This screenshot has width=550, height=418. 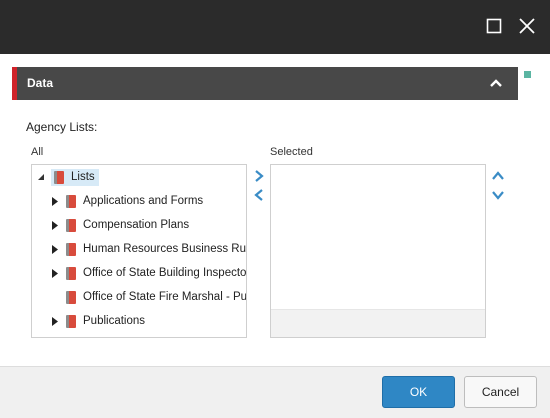 I want to click on tree-item: Applications and Forms, so click(x=126, y=201).